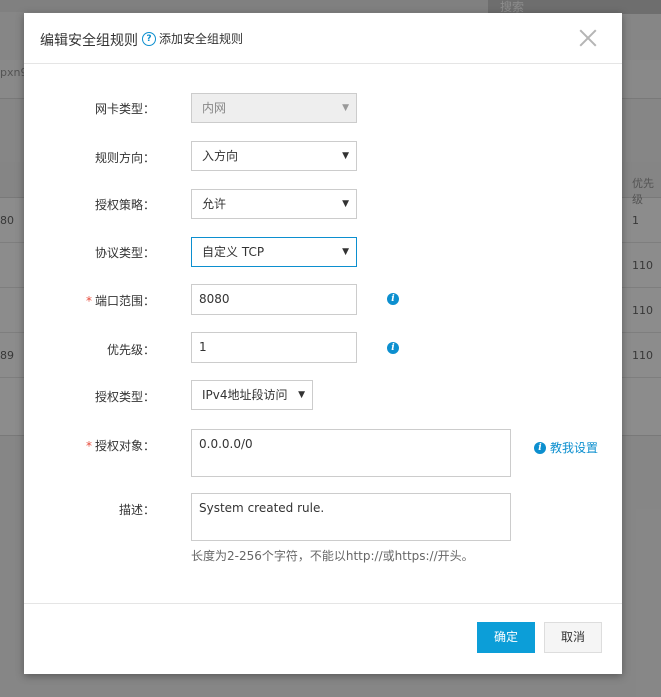 The image size is (661, 697). What do you see at coordinates (89, 41) in the screenshot?
I see `dialog-title: 编辑安全组规则` at bounding box center [89, 41].